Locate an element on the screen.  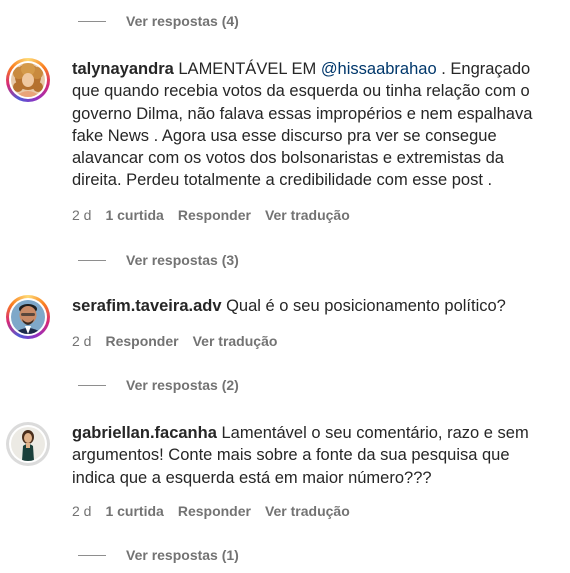
view-replies-button: Ver respostas (4) is located at coordinates (158, 21).